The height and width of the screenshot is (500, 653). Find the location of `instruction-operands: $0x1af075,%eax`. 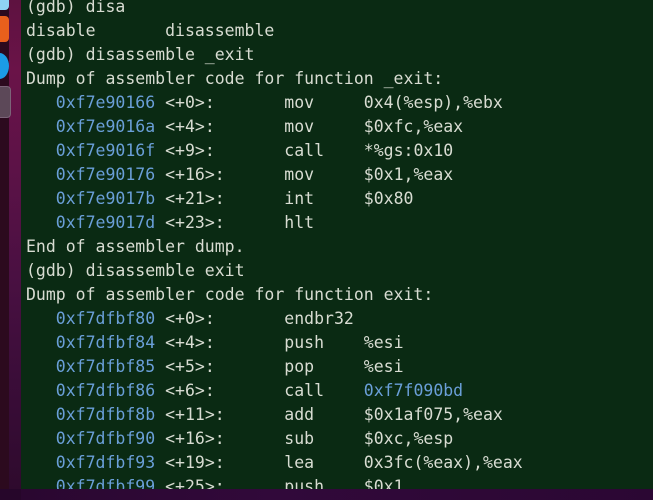

instruction-operands: $0x1af075,%eax is located at coordinates (433, 414).